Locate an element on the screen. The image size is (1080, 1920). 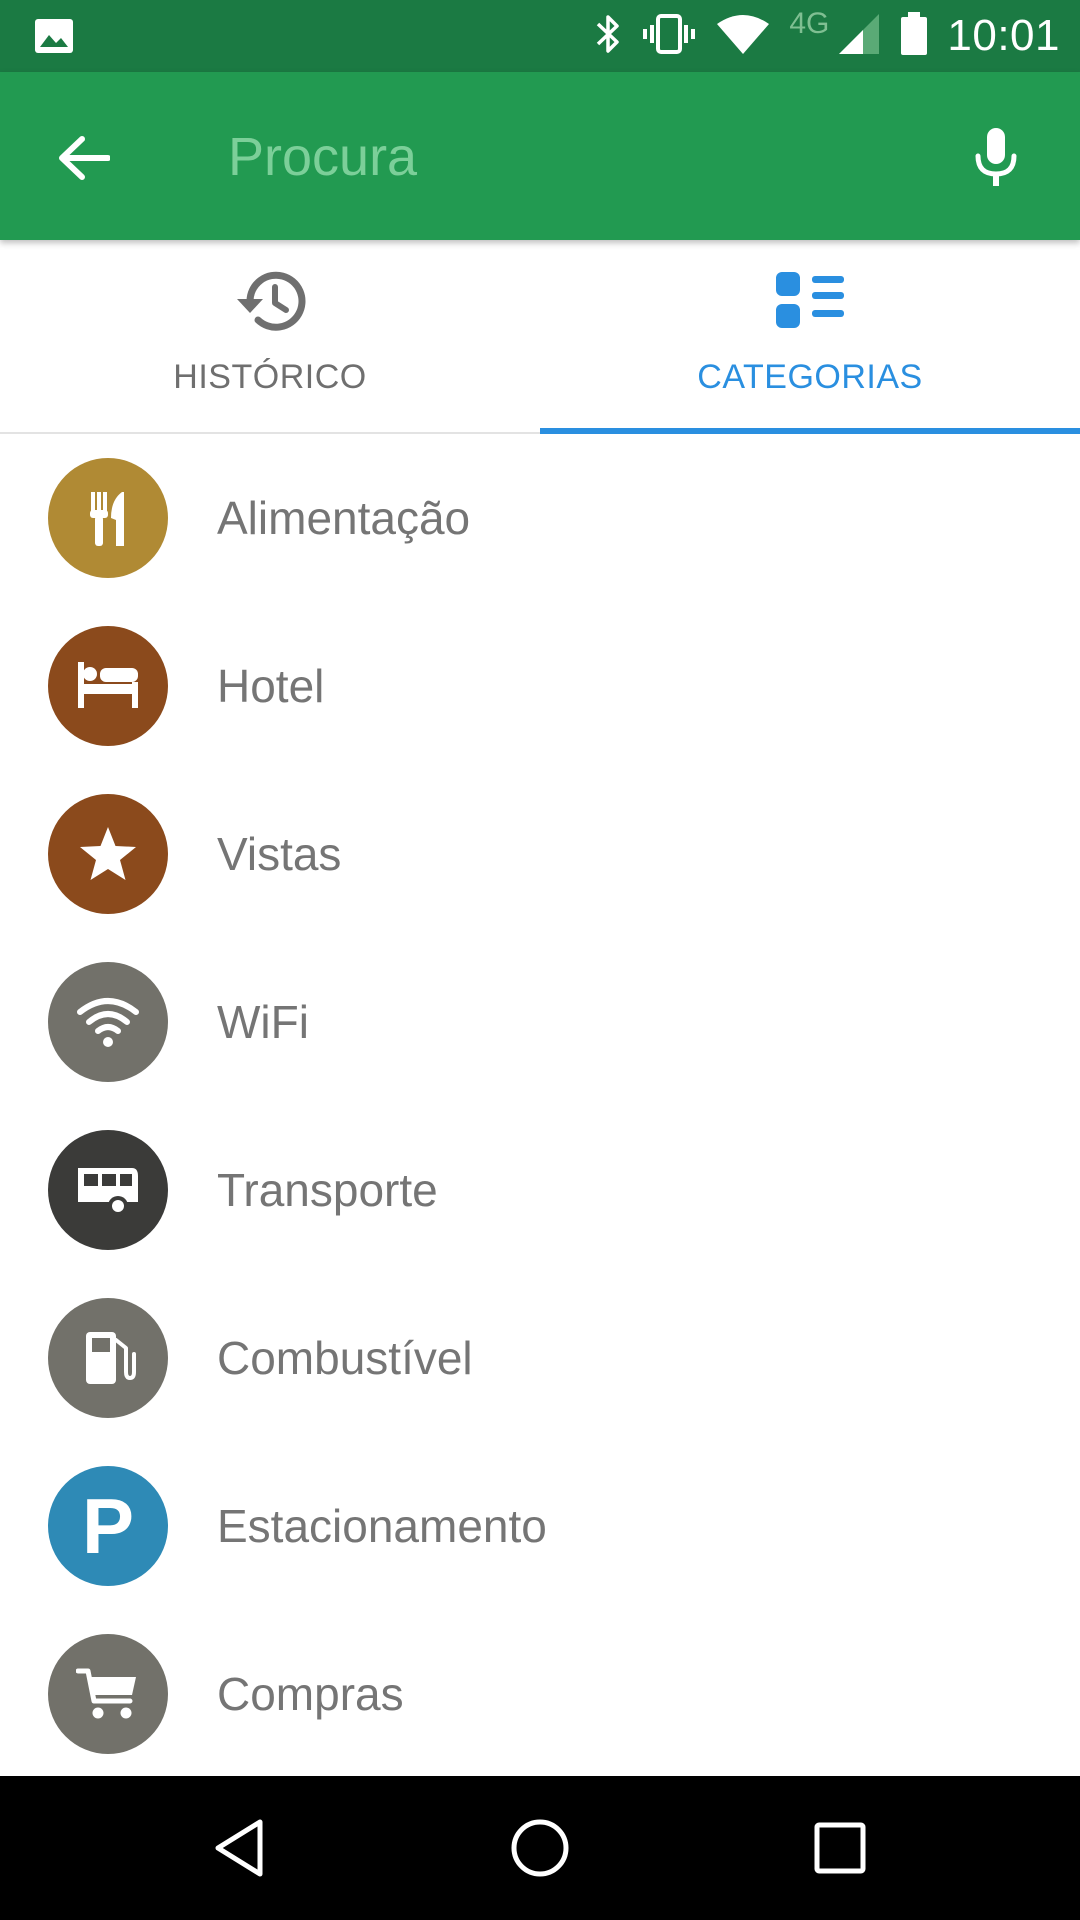
search-input is located at coordinates (578, 157).